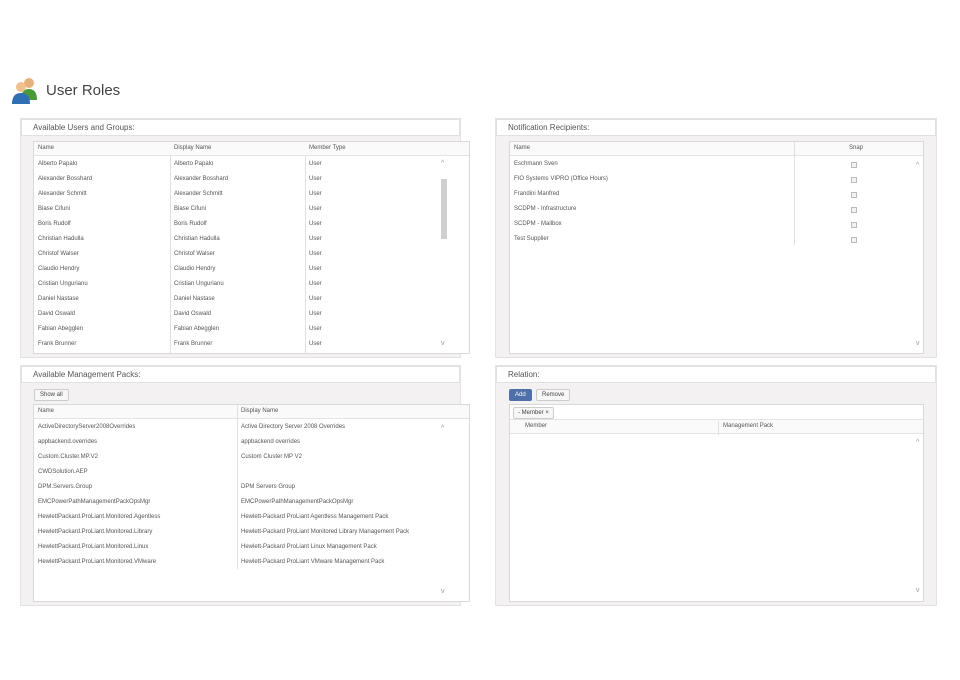  What do you see at coordinates (236, 179) in the screenshot?
I see `table-row: Alexander Bosshard Alexander Bosshard User` at bounding box center [236, 179].